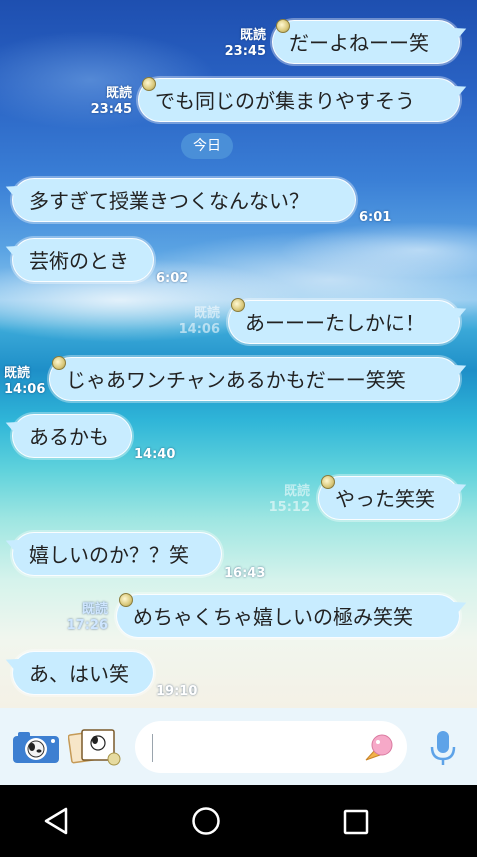 This screenshot has height=857, width=477. I want to click on message-time: 17:26, so click(87, 625).